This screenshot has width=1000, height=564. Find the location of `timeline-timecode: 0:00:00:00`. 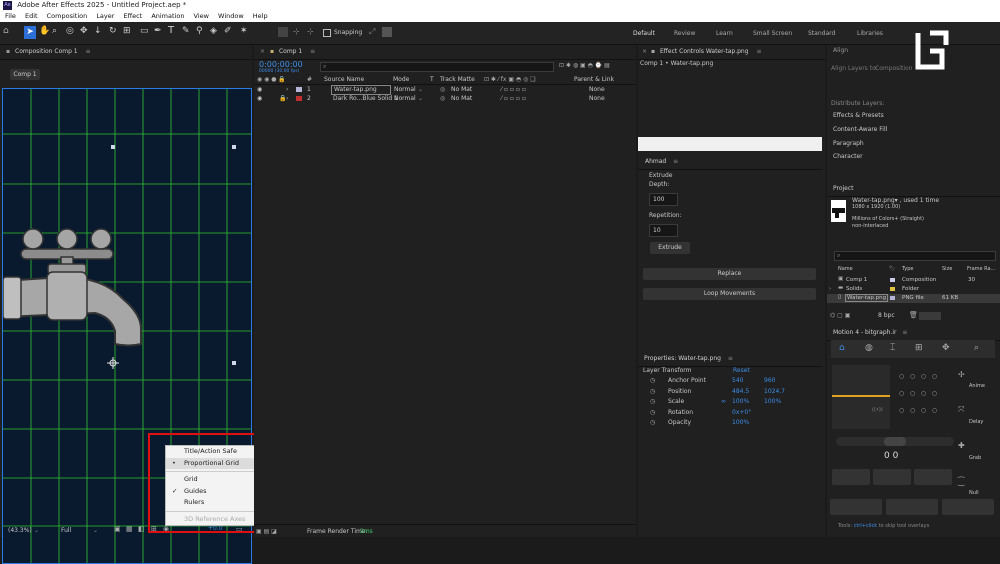

timeline-timecode: 0:00:00:00 is located at coordinates (281, 64).